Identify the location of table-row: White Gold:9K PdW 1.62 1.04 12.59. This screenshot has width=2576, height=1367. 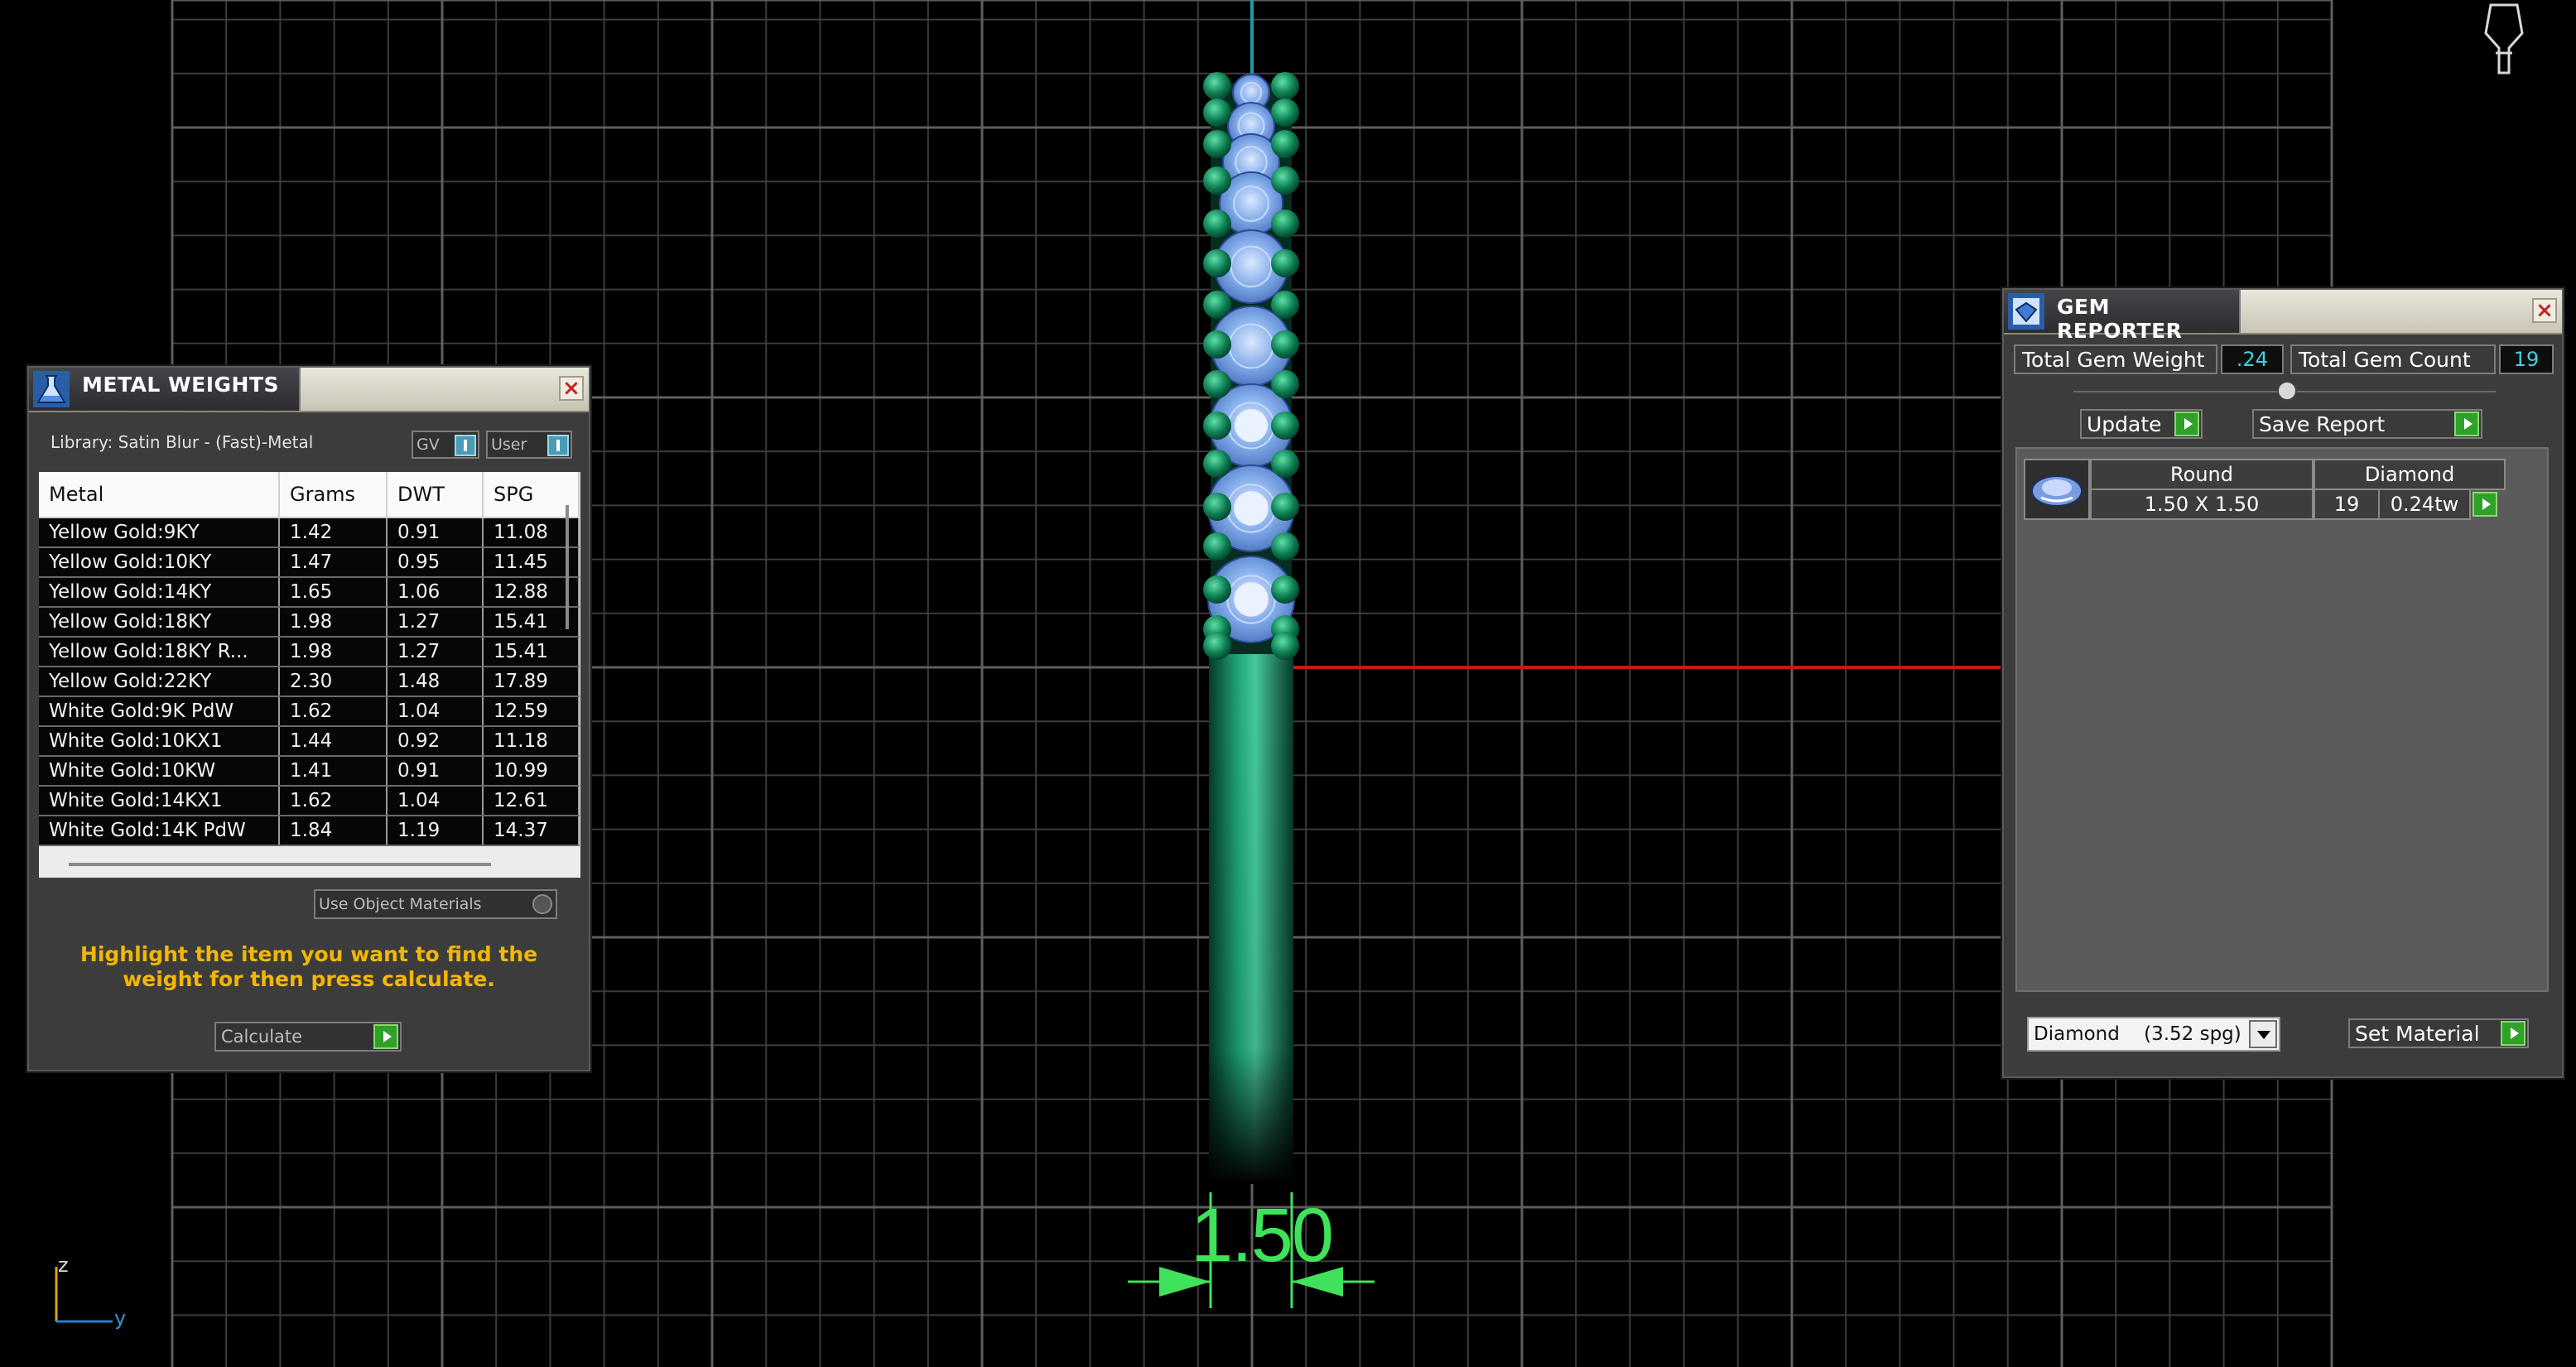
(309, 712).